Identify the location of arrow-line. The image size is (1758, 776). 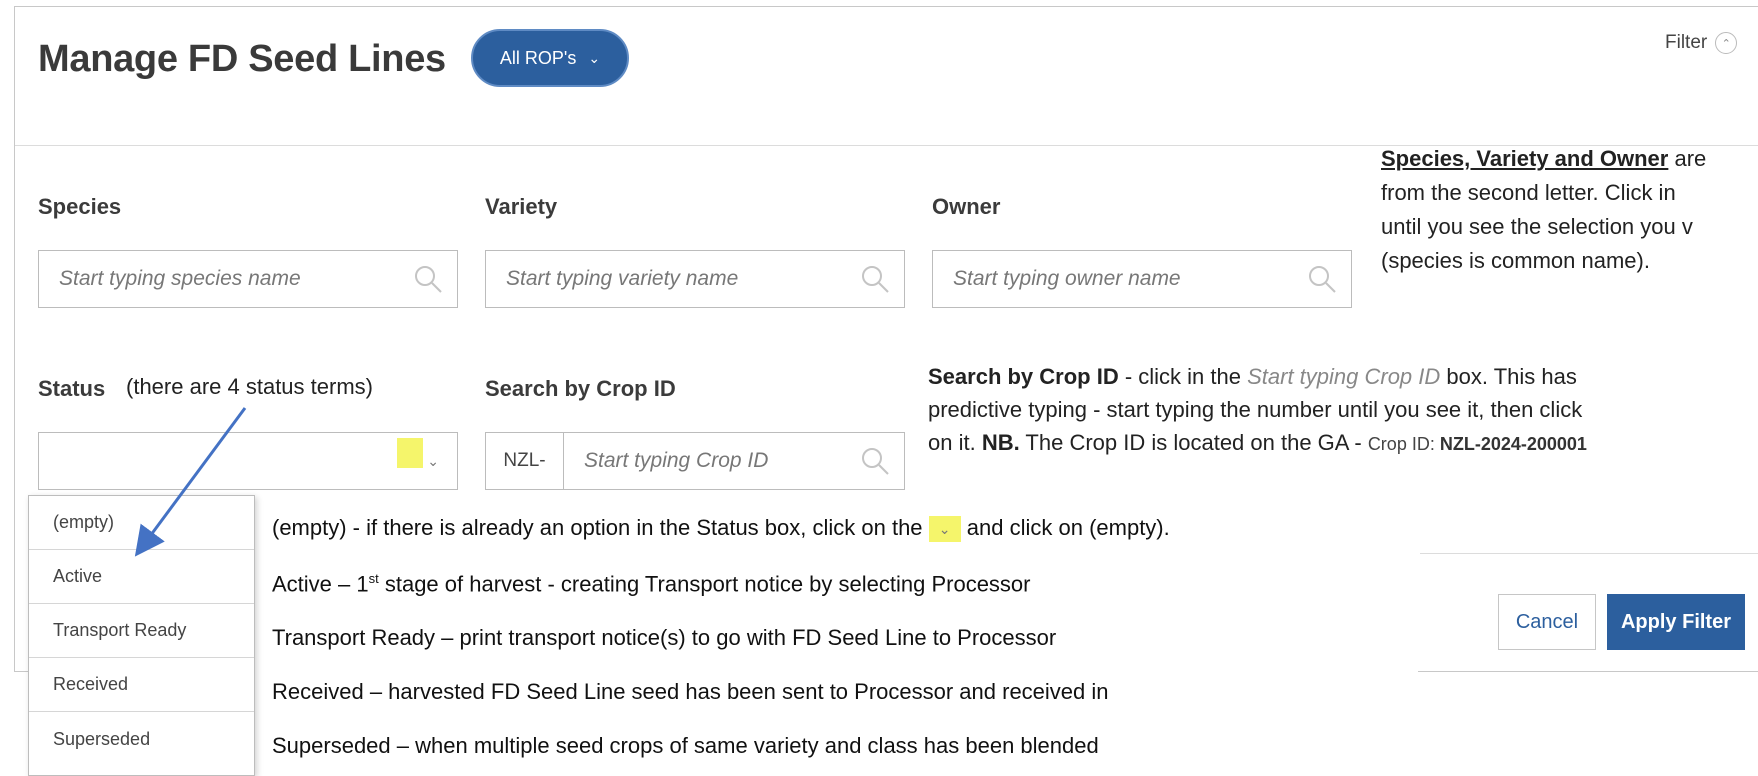
(190, 482).